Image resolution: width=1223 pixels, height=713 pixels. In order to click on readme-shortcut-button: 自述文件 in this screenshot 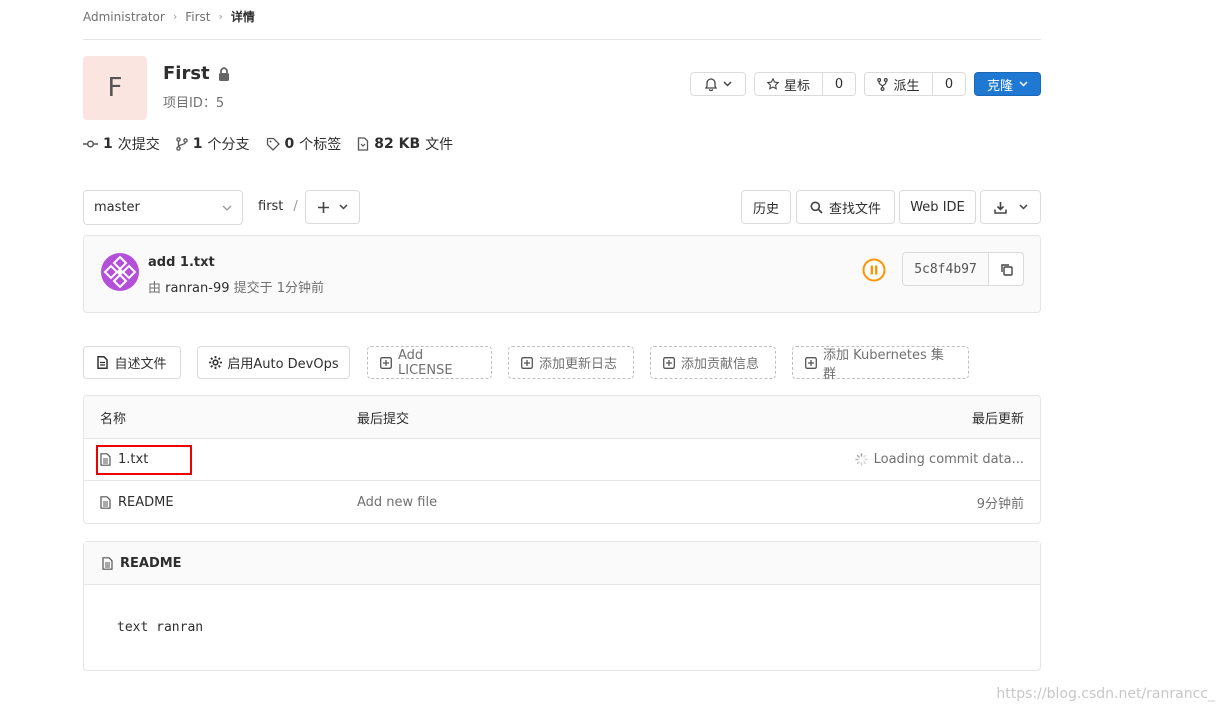, I will do `click(132, 362)`.